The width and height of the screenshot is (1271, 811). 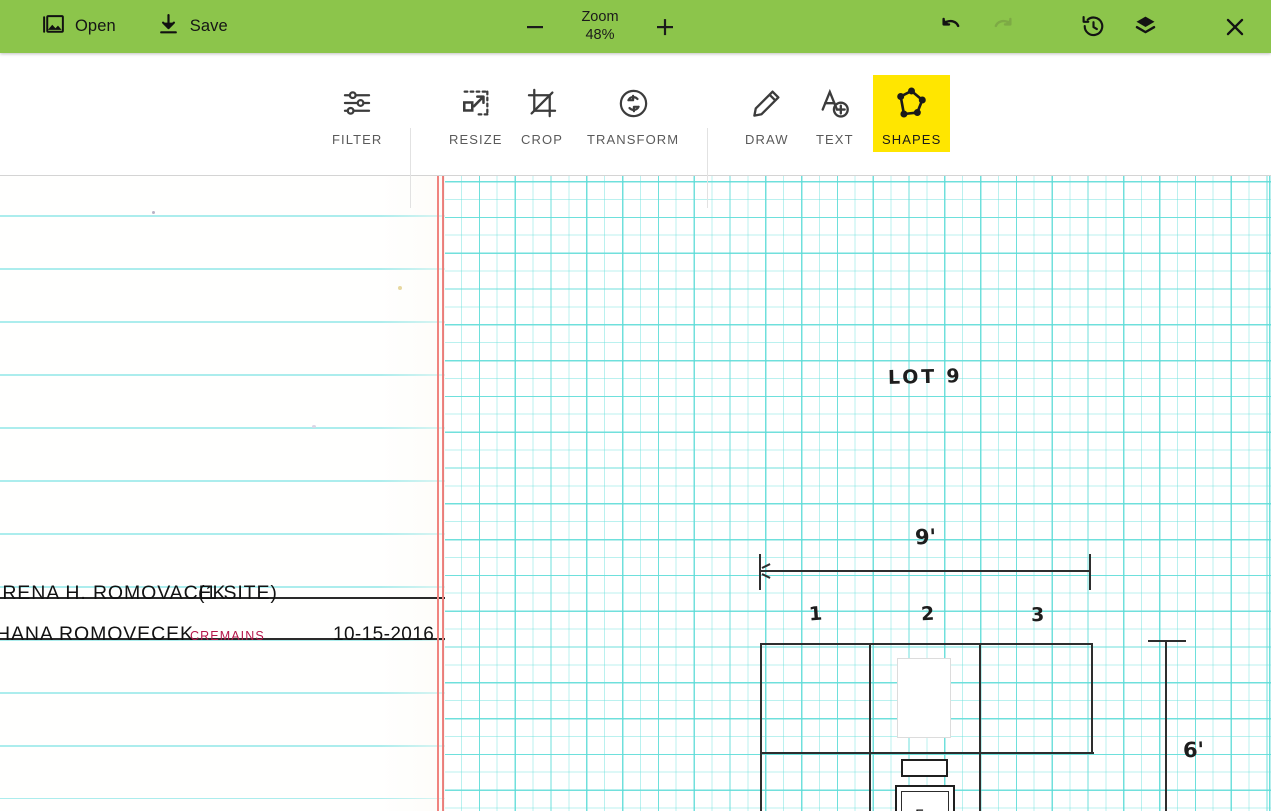 I want to click on zoom-controls: Zoom 48%, so click(x=600, y=26).